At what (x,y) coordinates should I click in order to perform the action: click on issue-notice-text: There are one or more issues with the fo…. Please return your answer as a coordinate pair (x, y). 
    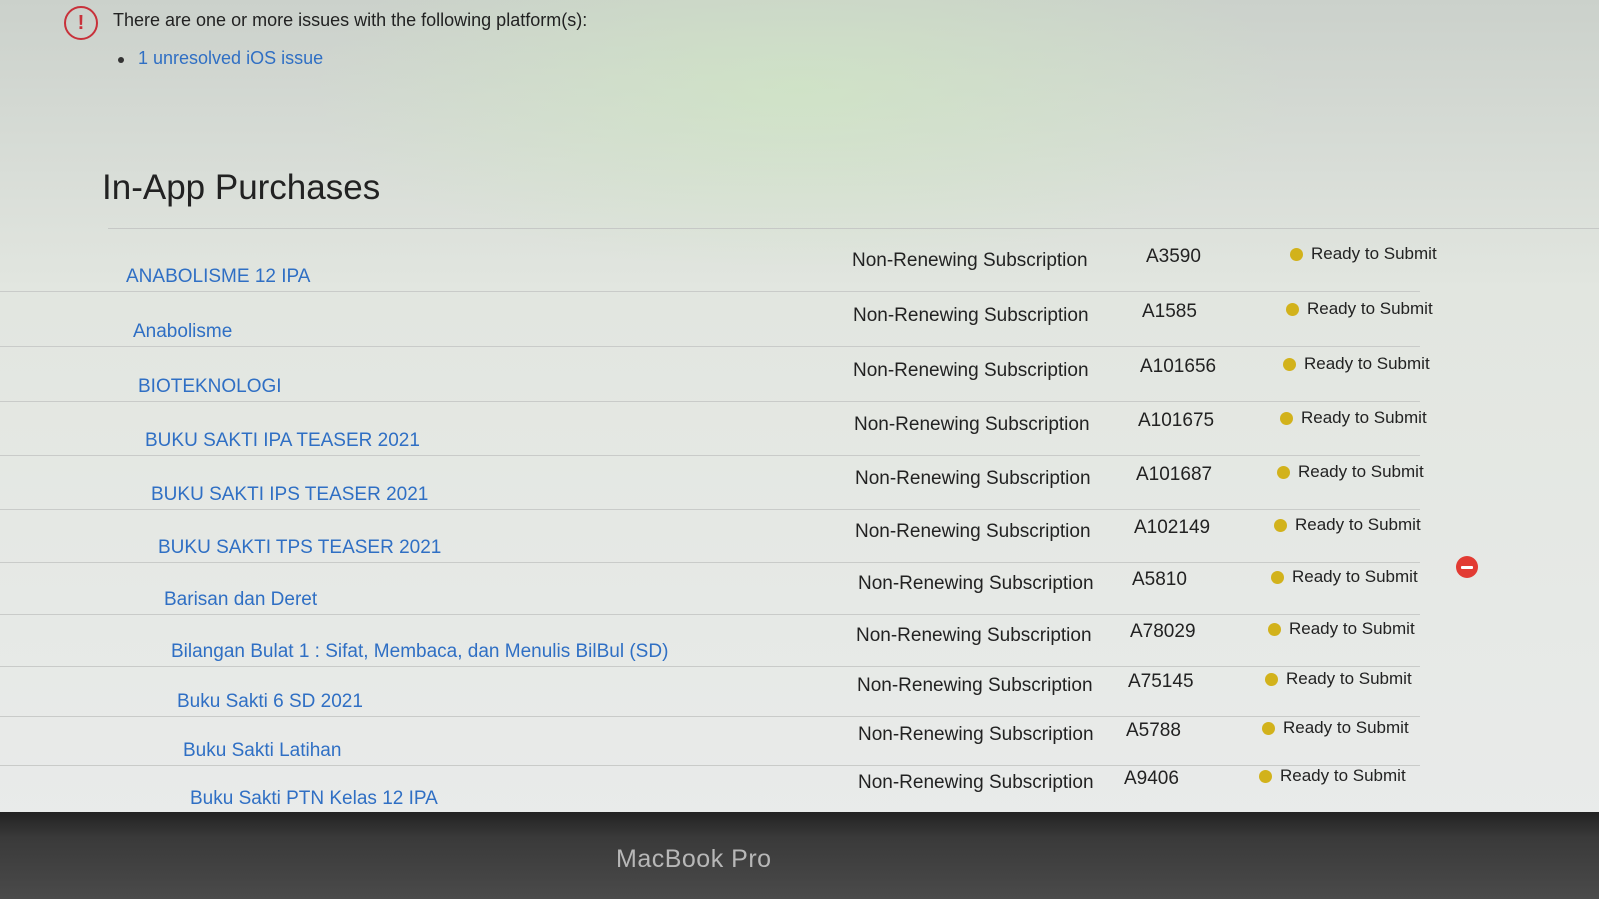
    Looking at the image, I should click on (350, 20).